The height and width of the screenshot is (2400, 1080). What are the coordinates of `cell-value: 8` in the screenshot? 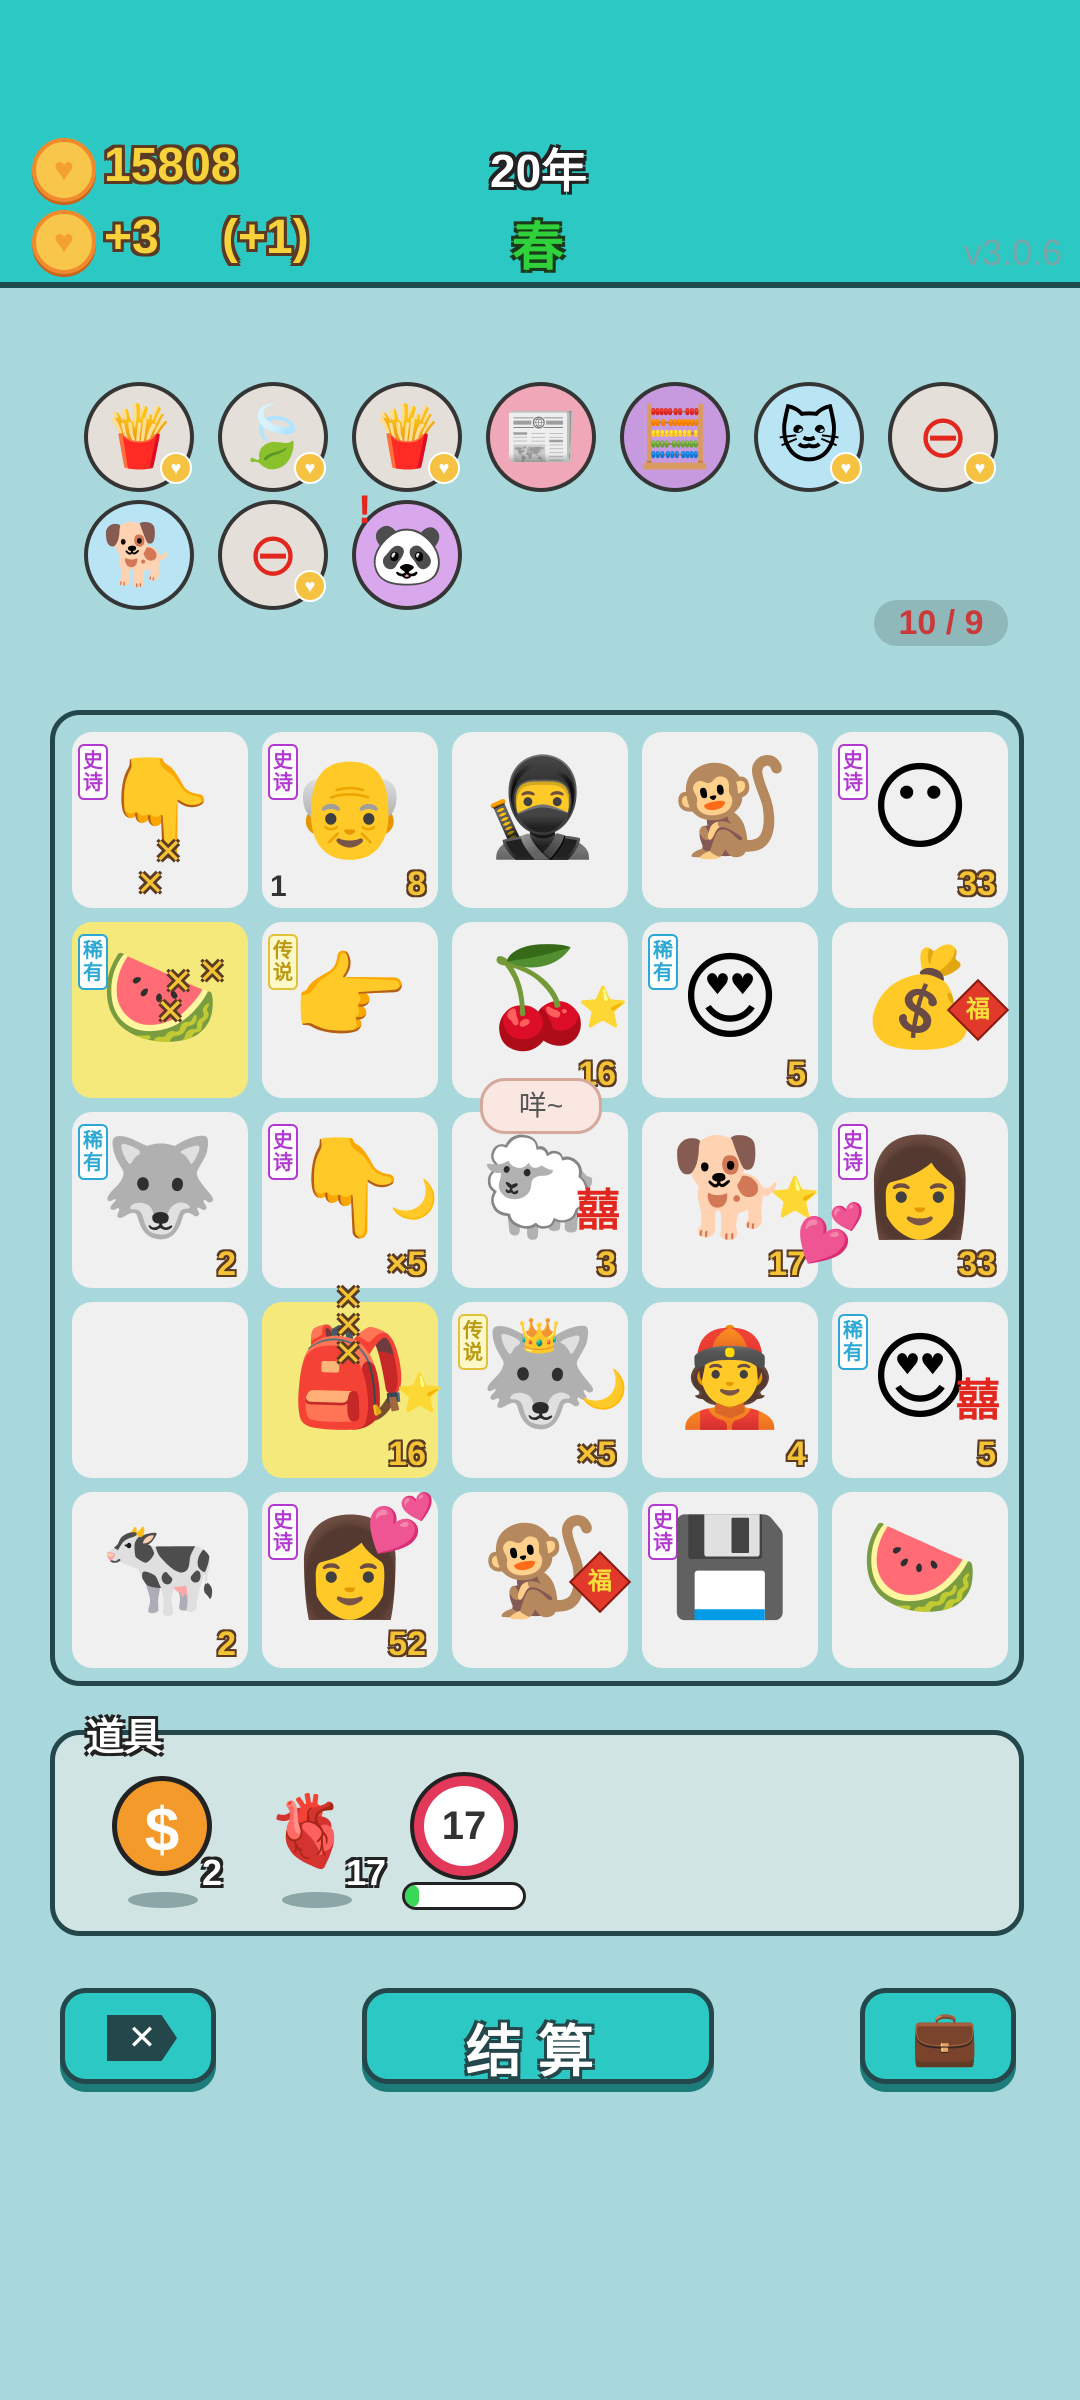 It's located at (416, 884).